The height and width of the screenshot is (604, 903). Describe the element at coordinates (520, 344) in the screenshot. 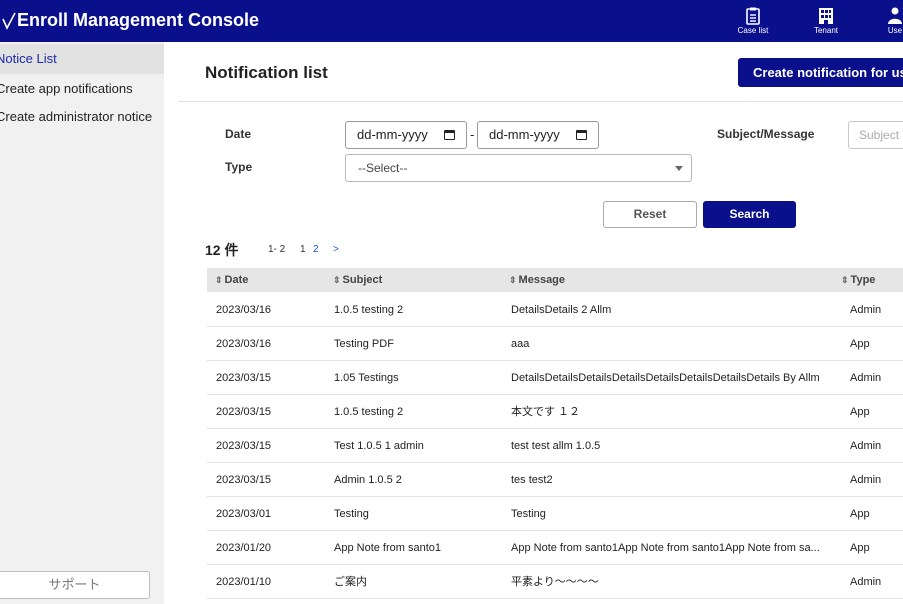

I see `cell-message: aaa` at that location.